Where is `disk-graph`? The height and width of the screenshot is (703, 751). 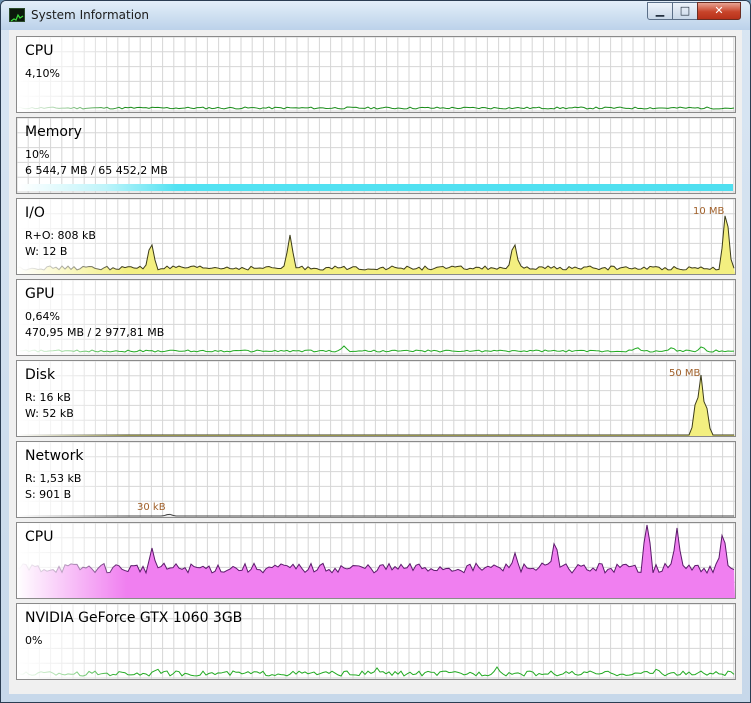 disk-graph is located at coordinates (376, 398).